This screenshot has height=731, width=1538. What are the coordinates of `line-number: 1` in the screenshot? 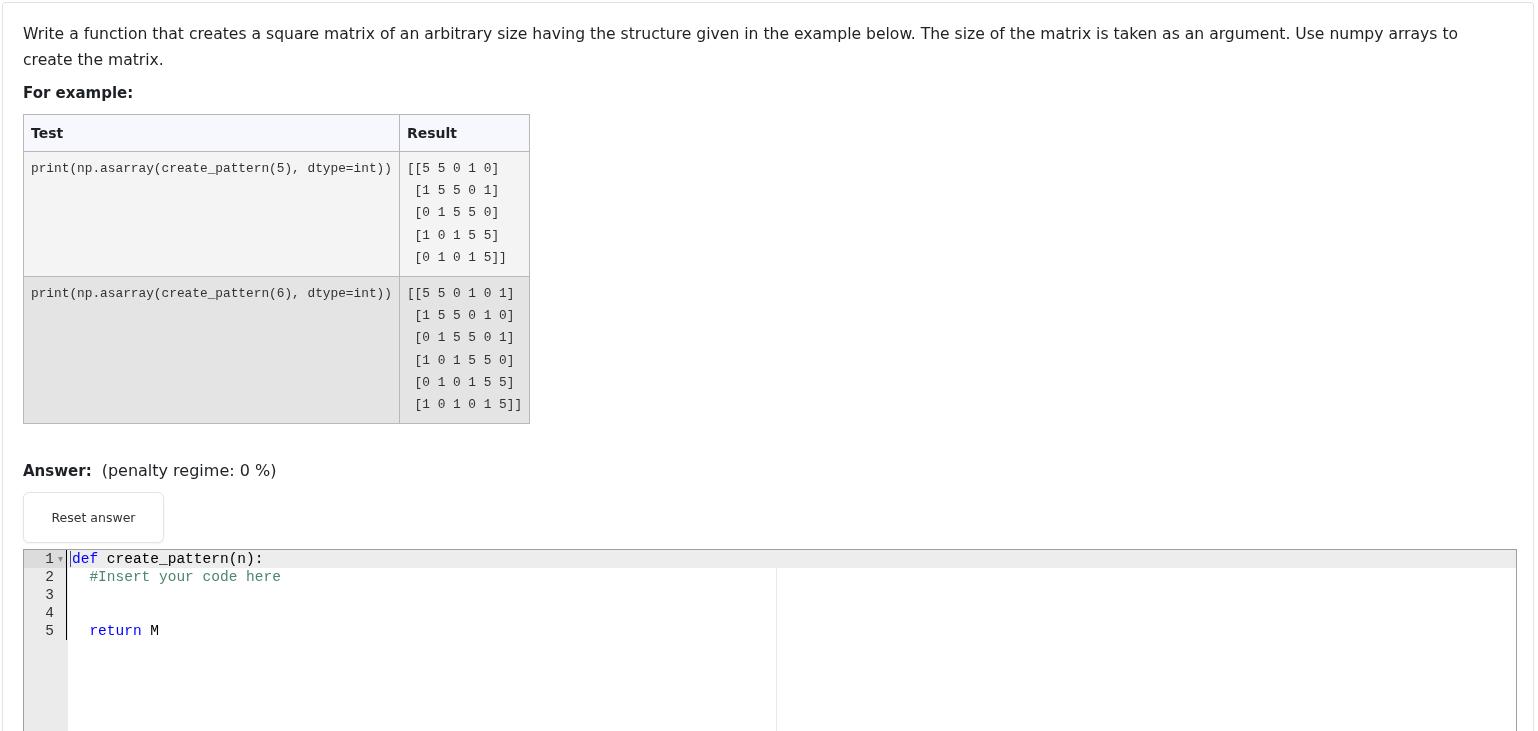 It's located at (49, 559).